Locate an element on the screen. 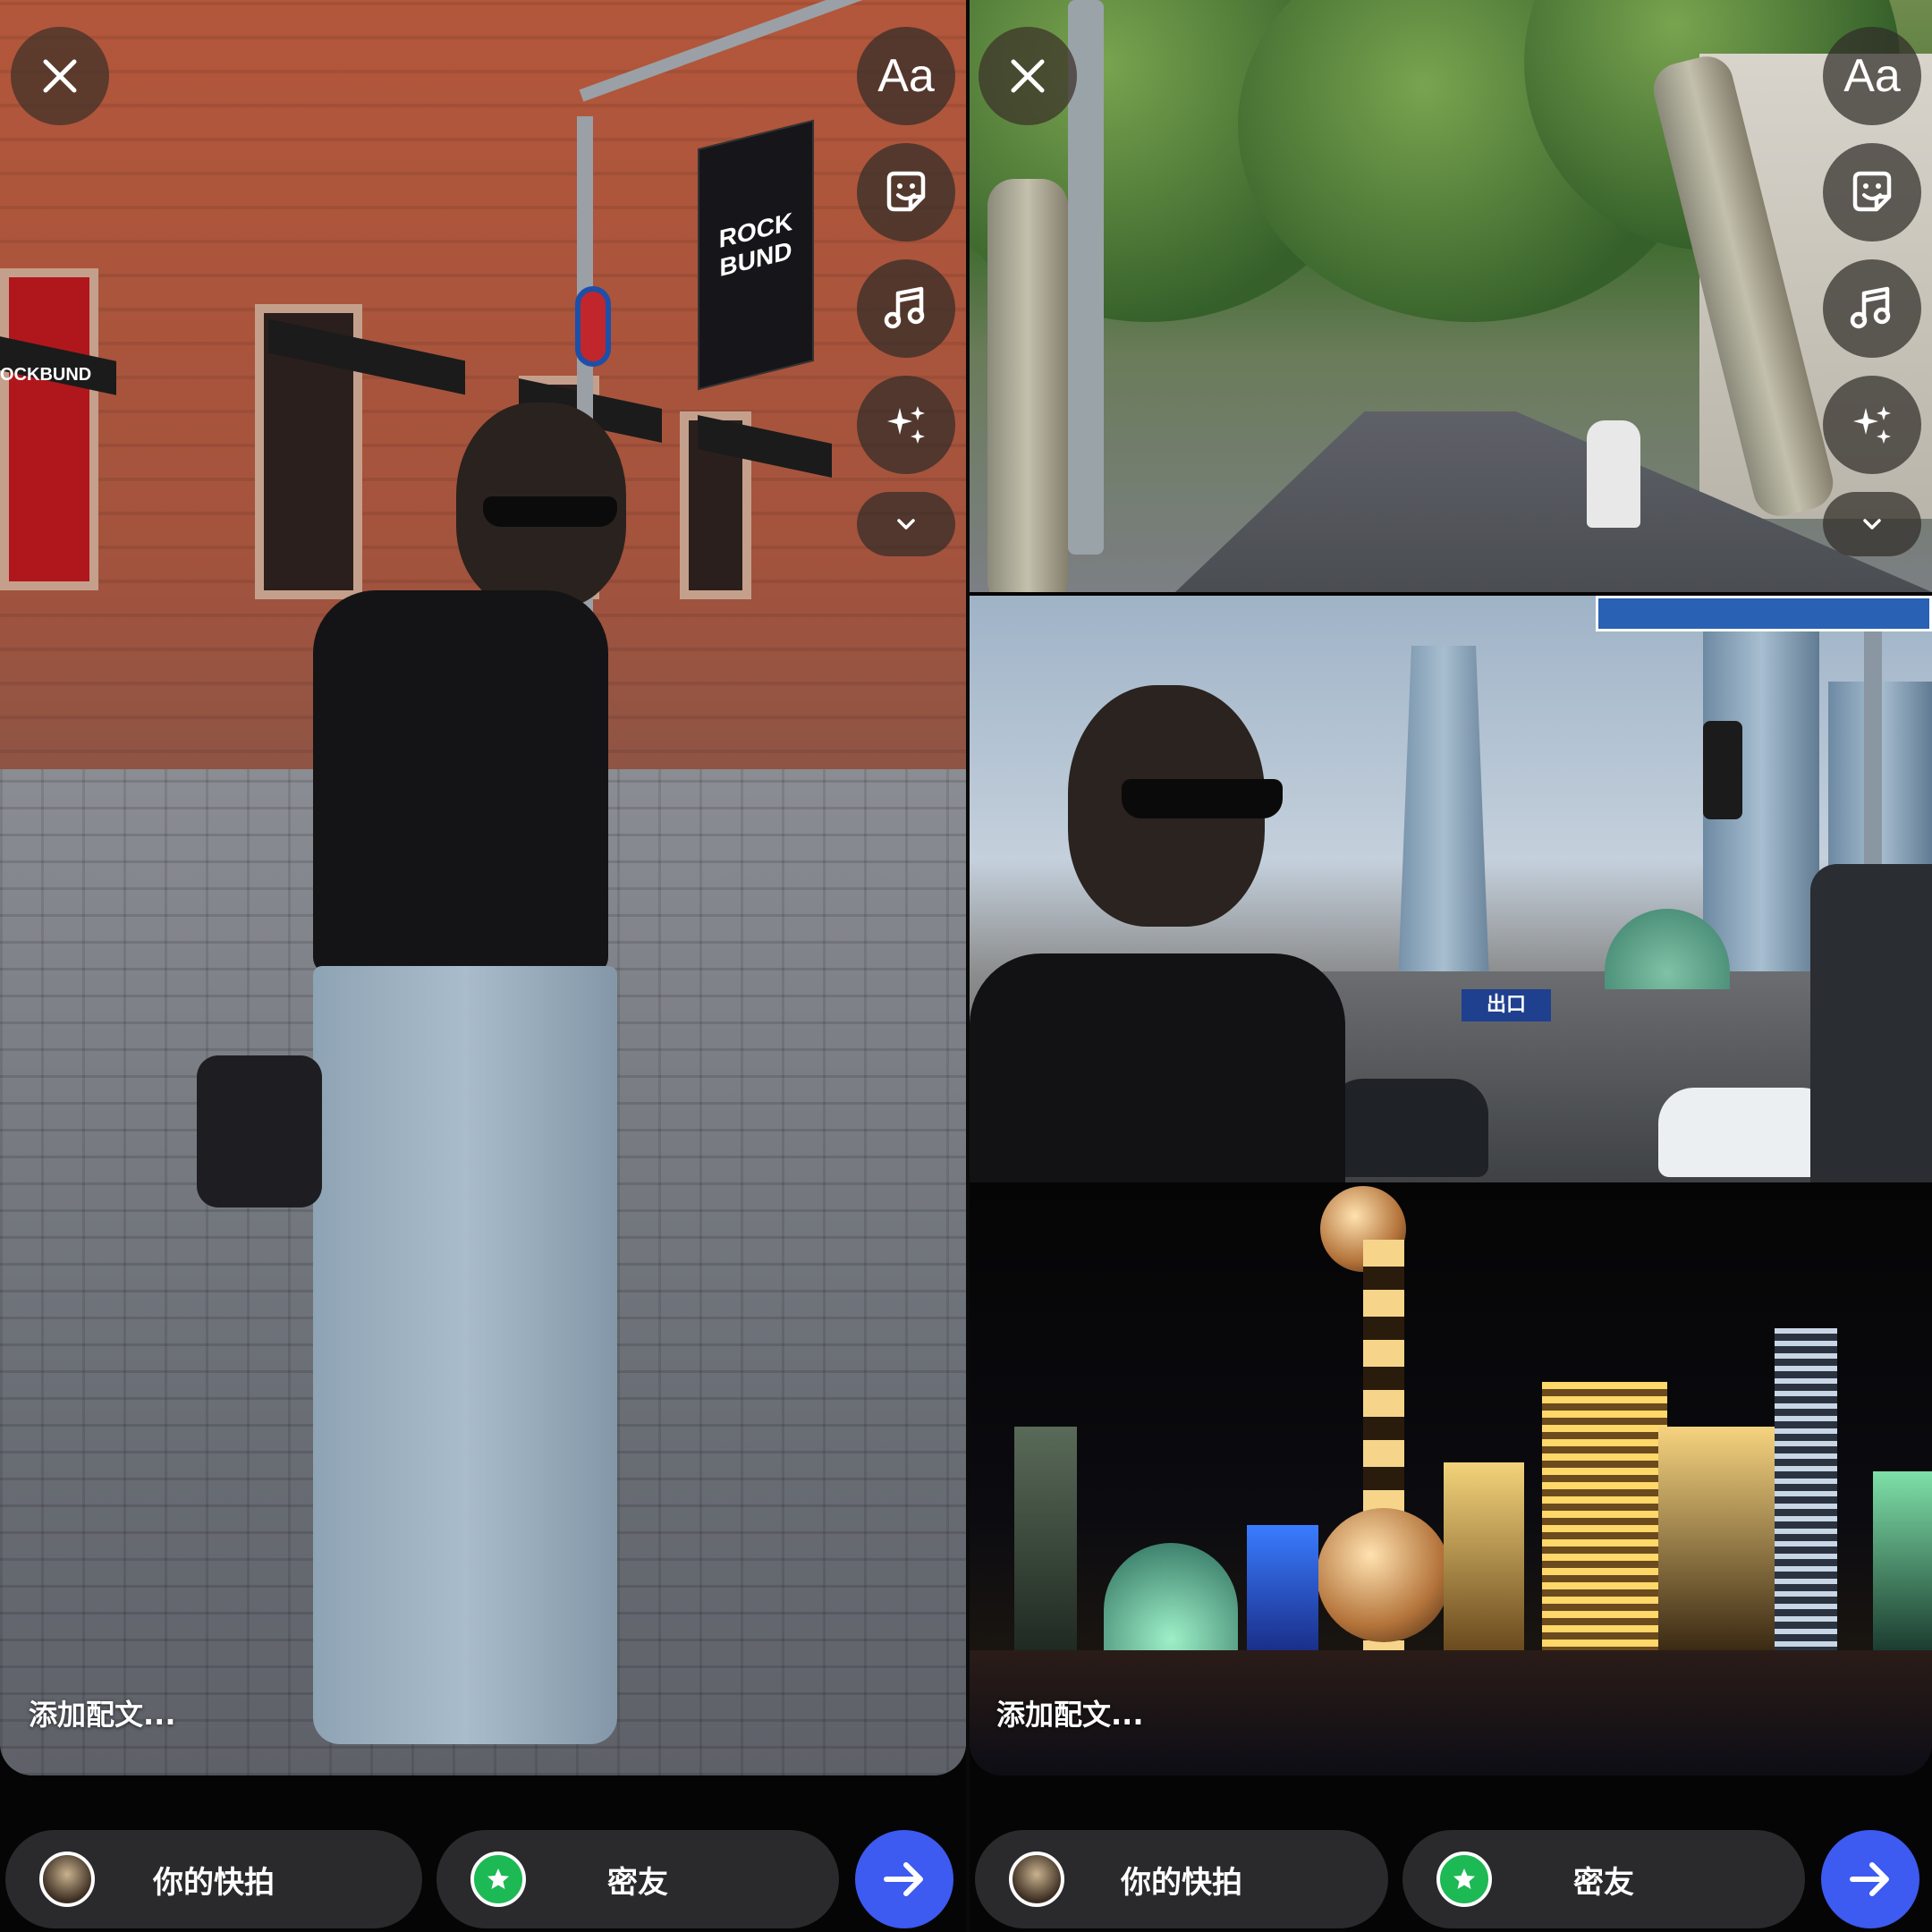  road-sign is located at coordinates (1764, 613).